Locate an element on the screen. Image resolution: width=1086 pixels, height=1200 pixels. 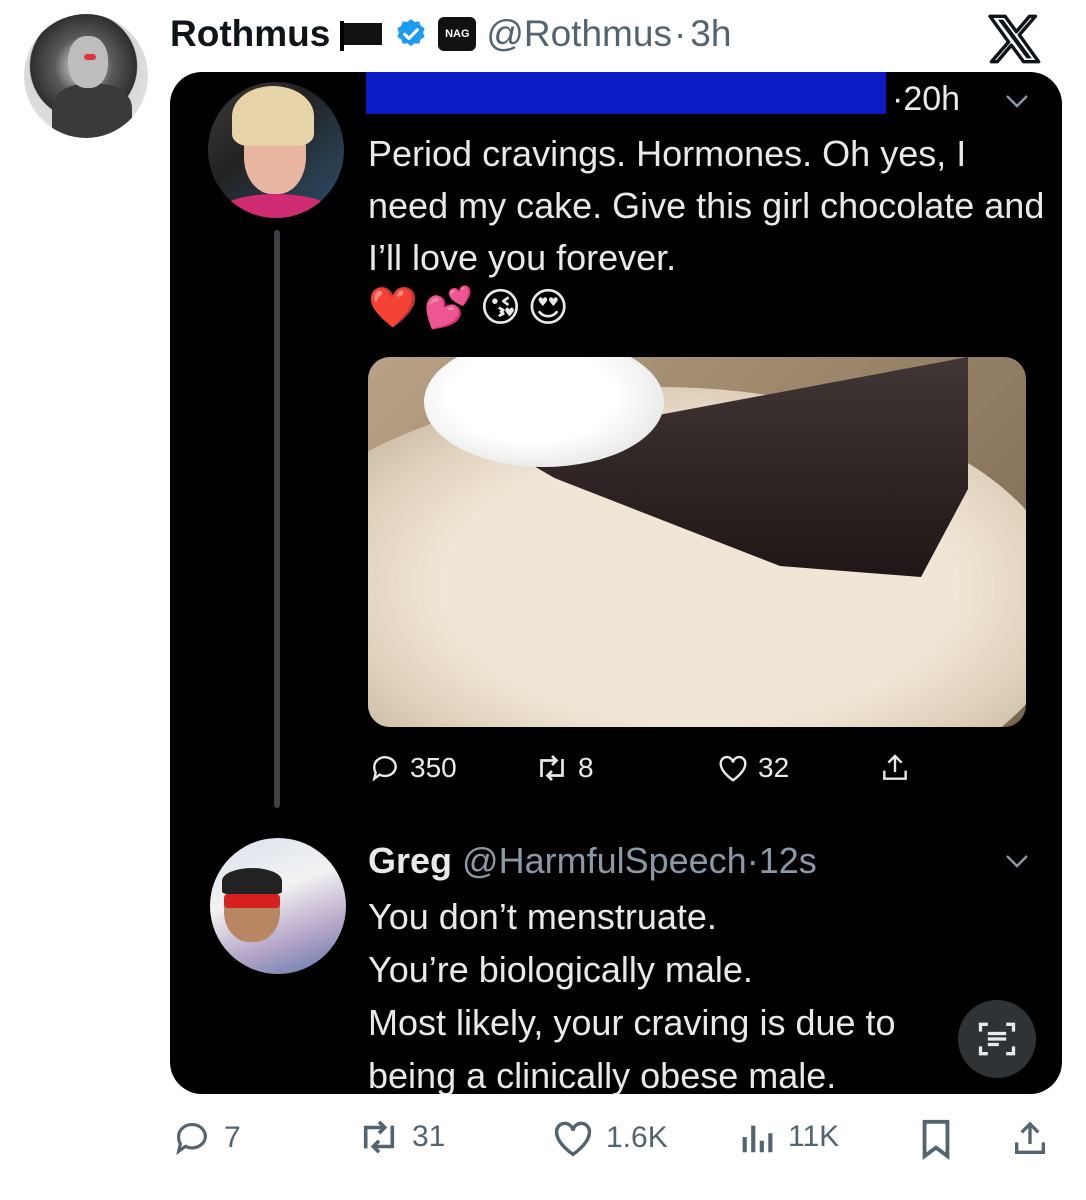
bookmark-icon is located at coordinates (936, 1139).